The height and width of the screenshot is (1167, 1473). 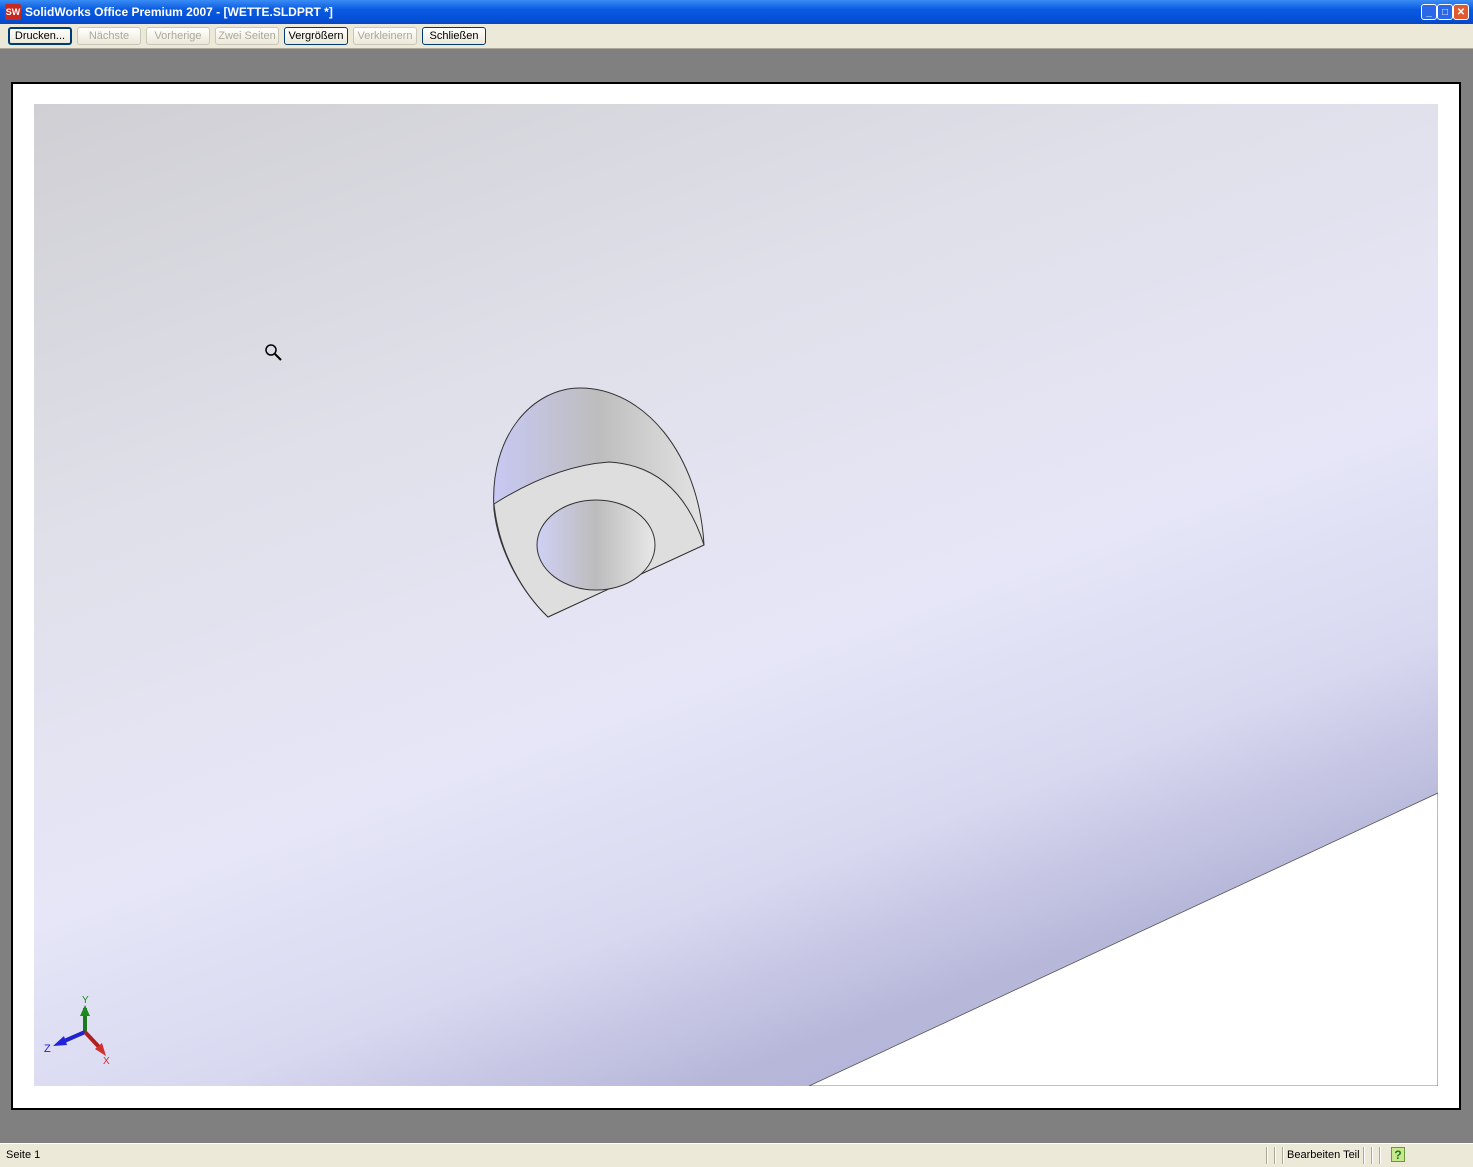 What do you see at coordinates (454, 36) in the screenshot?
I see `close-preview-button: Schließen` at bounding box center [454, 36].